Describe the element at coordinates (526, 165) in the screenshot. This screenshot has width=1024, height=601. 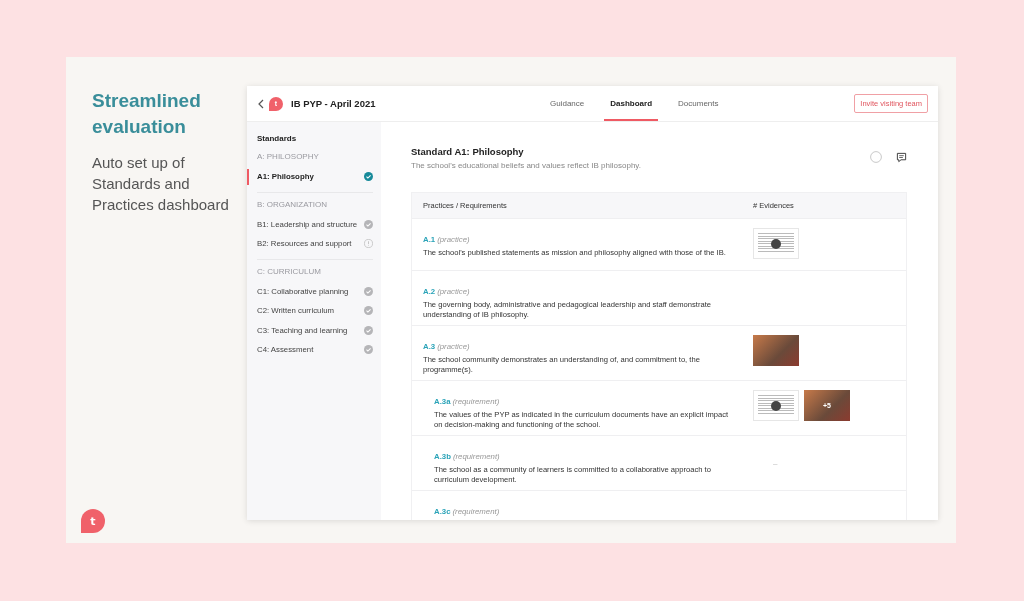
I see `standard-description: The school's educational beliefs and values reflect IB philosophy.` at that location.